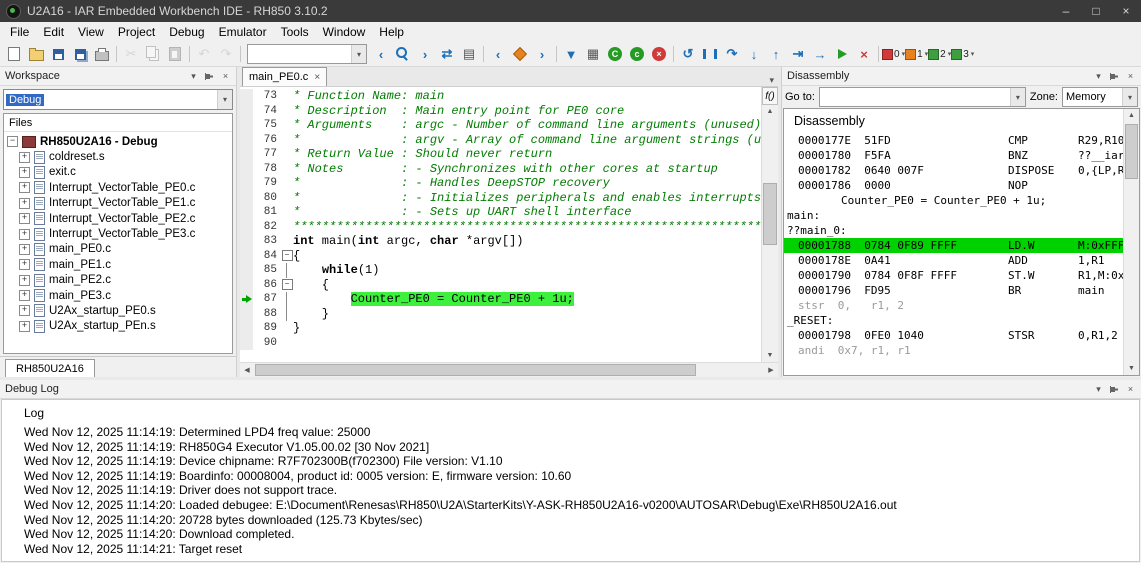 The width and height of the screenshot is (1141, 563). I want to click on tree-item: + exit.c, so click(118, 172).